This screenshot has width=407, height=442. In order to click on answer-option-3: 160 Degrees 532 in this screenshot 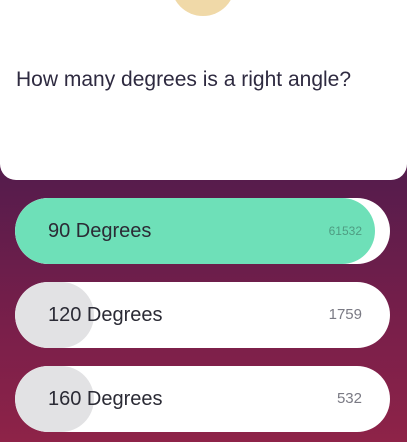, I will do `click(202, 399)`.